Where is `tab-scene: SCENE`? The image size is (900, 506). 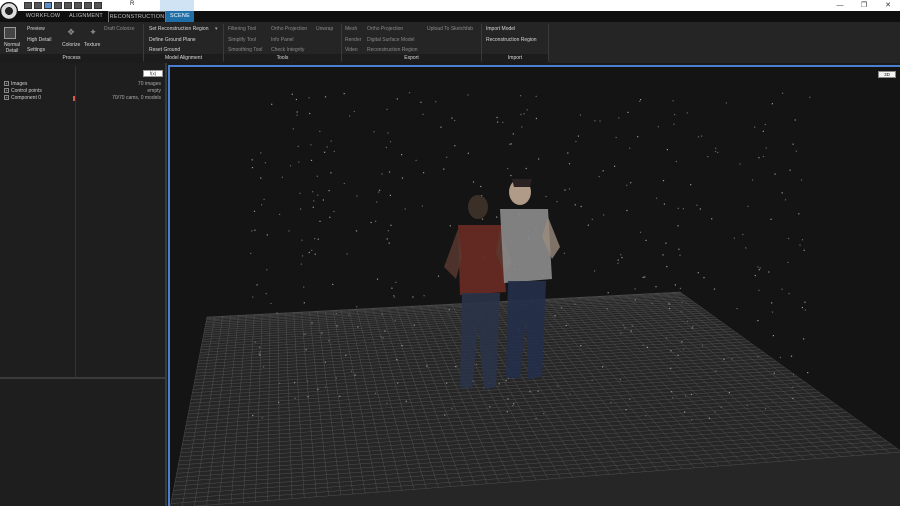
tab-scene: SCENE is located at coordinates (180, 16).